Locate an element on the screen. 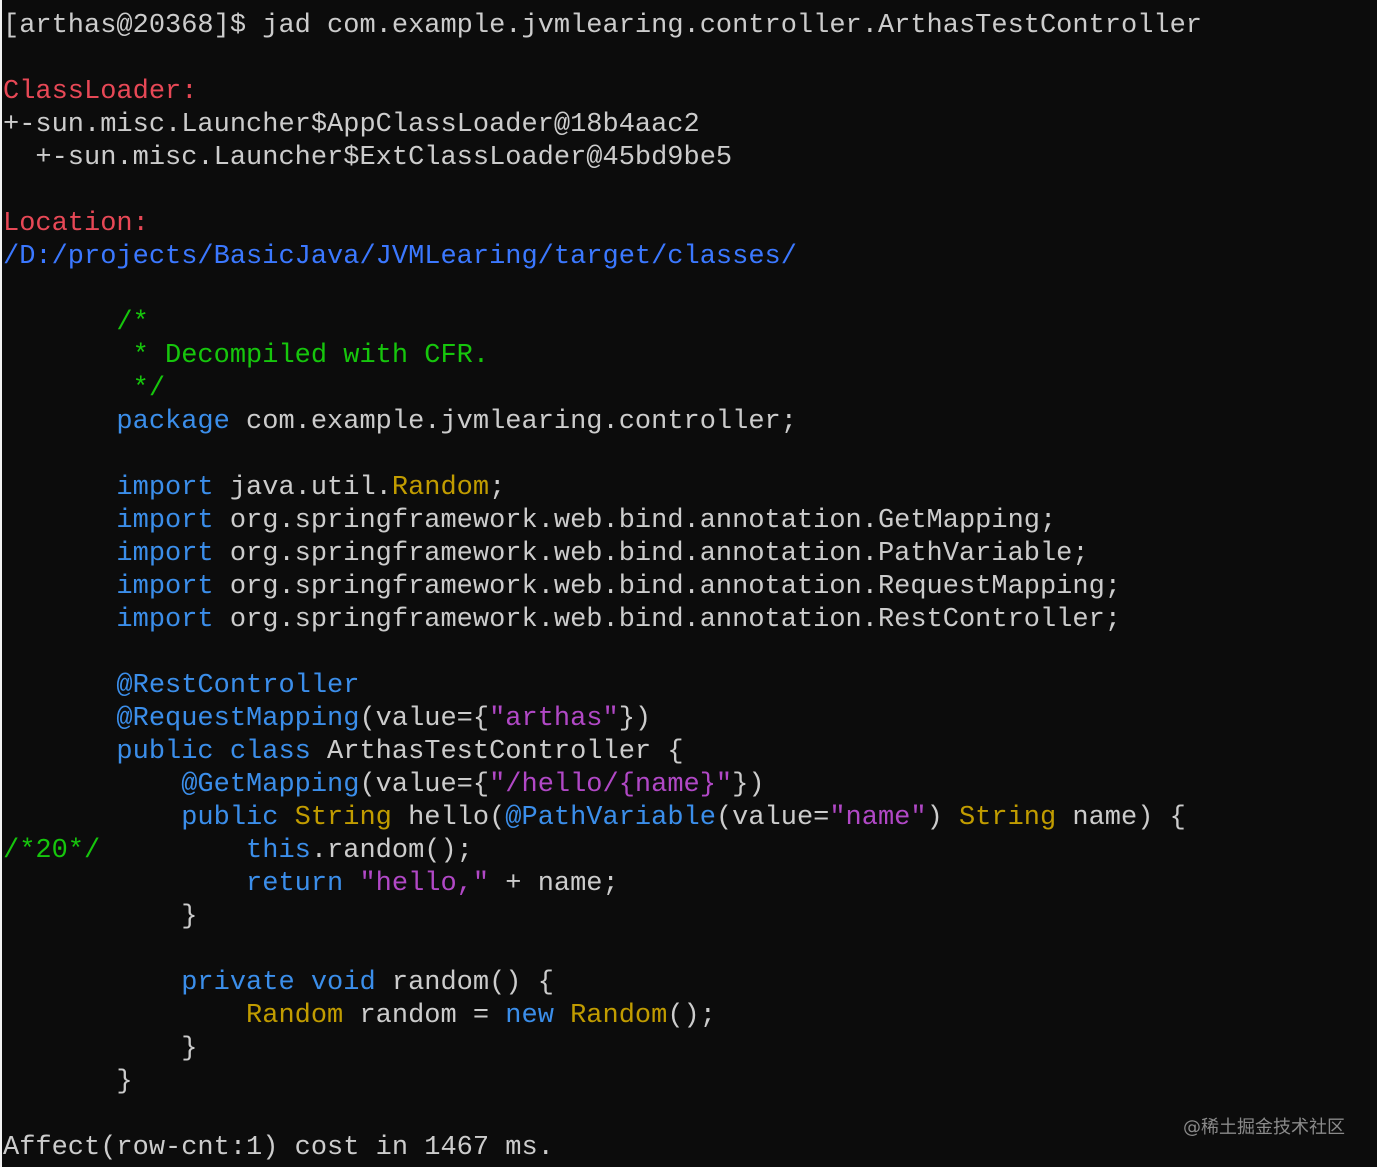  code-annotation-getmap: @GetMapping(value={"/hello/{name}"}) is located at coordinates (688, 785).